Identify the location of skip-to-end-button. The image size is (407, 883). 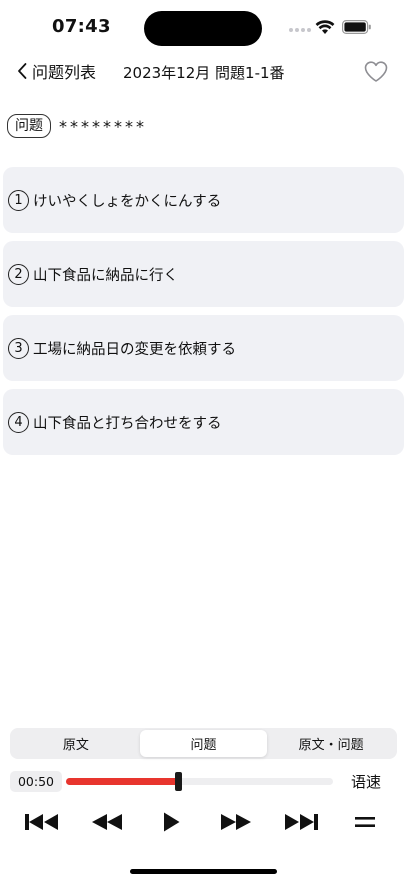
(301, 822).